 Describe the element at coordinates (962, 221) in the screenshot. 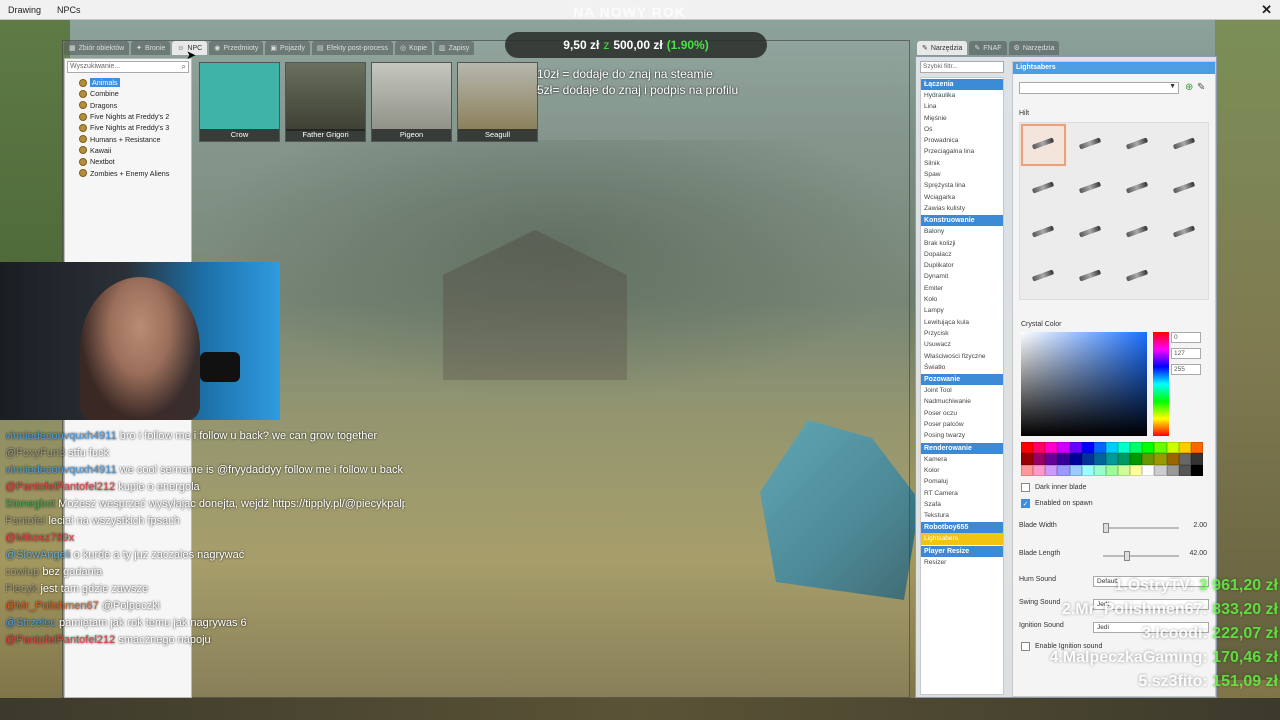

I see `tool-category-header: Konstruowanie` at that location.